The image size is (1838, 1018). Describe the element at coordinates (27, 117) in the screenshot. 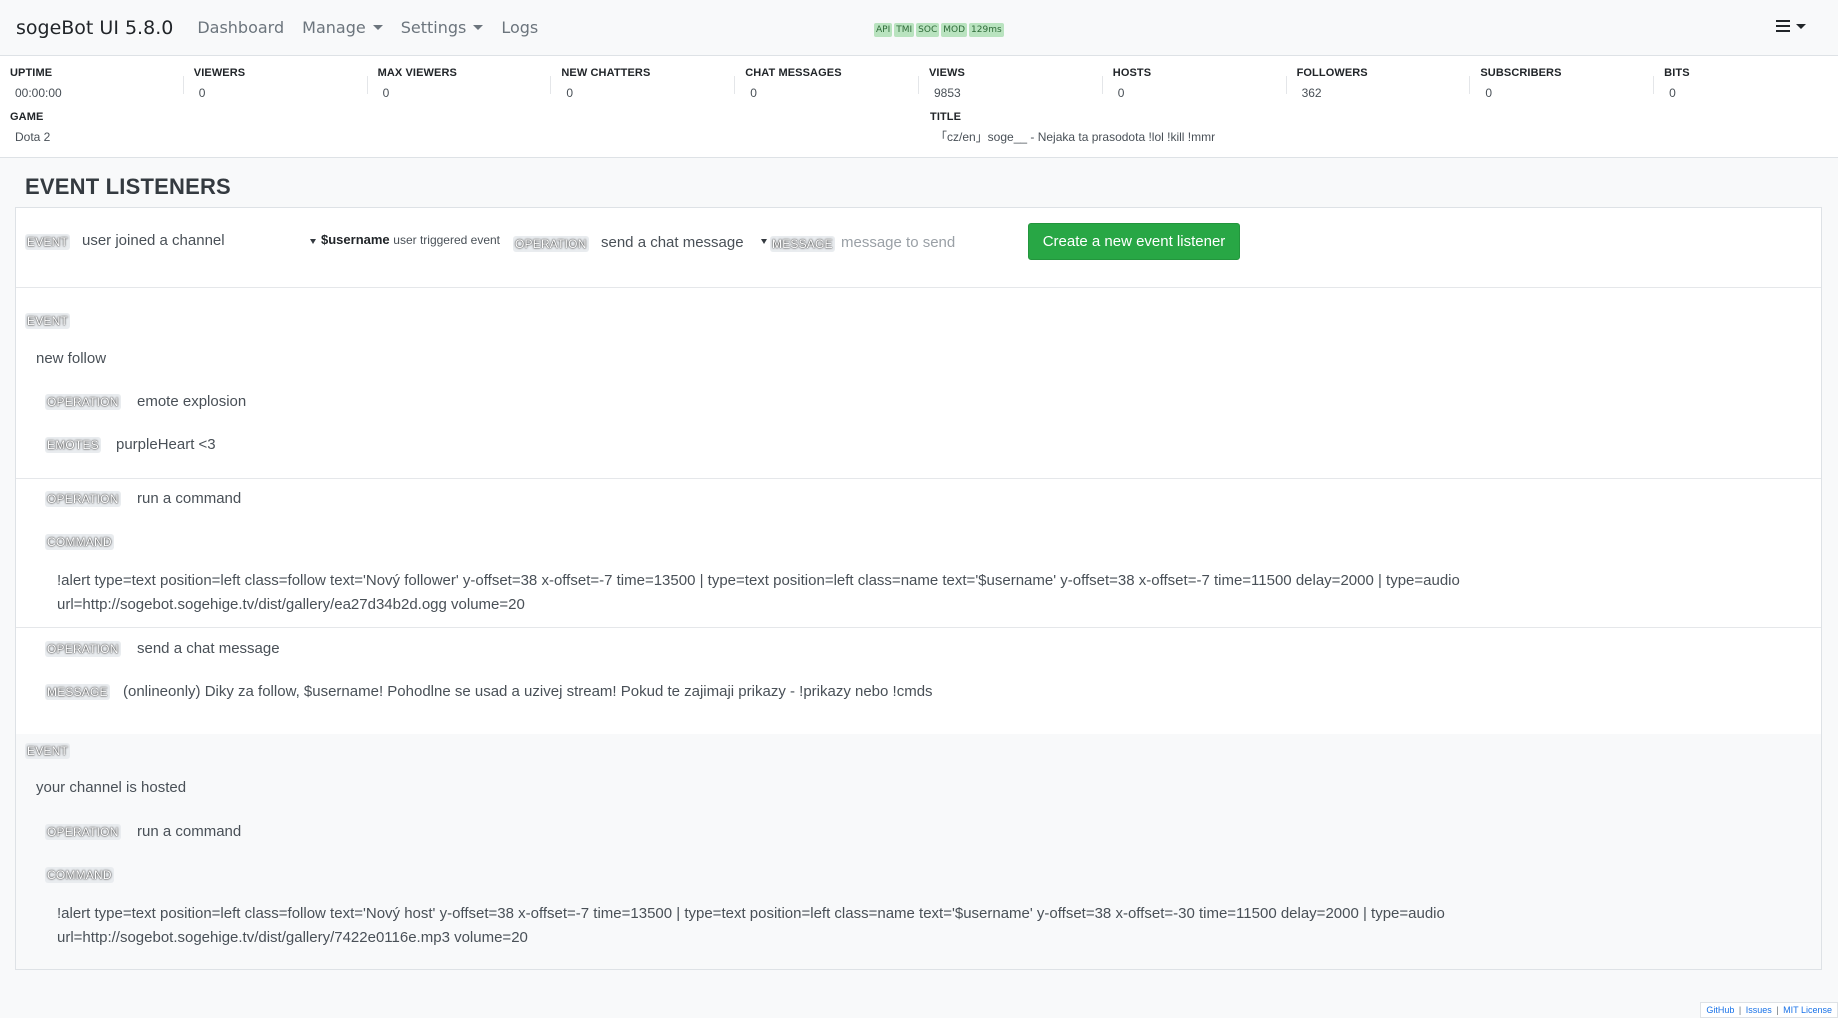

I see `stat-label: GAME` at that location.